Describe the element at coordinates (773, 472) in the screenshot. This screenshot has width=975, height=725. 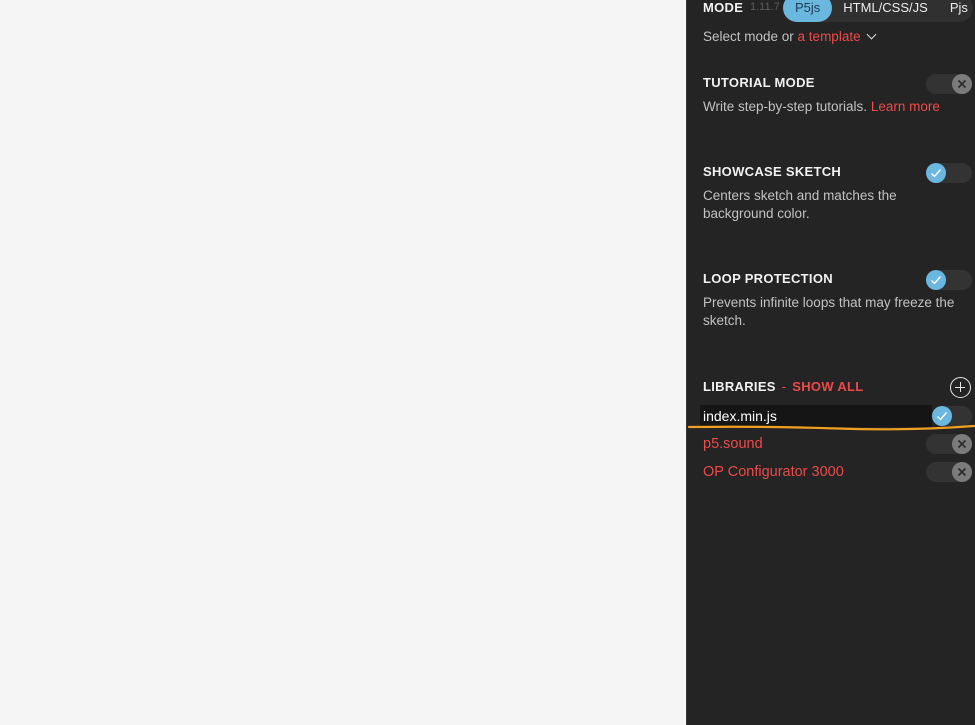
I see `library-name: OP Configurator 3000` at that location.